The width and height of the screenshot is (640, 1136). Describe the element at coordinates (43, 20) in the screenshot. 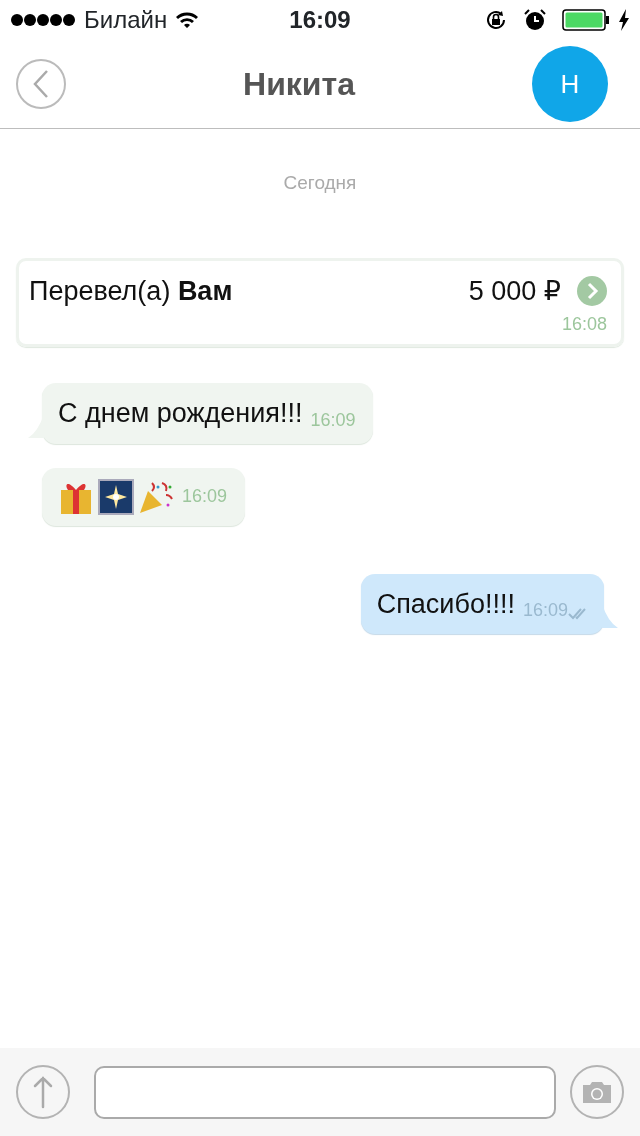

I see `signal-icon` at that location.